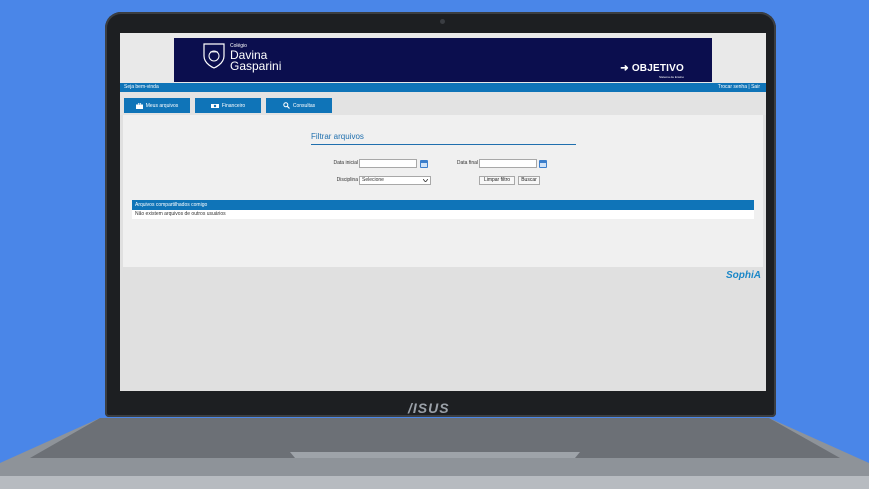 This screenshot has height=489, width=869. Describe the element at coordinates (214, 105) in the screenshot. I see `money-icon` at that location.